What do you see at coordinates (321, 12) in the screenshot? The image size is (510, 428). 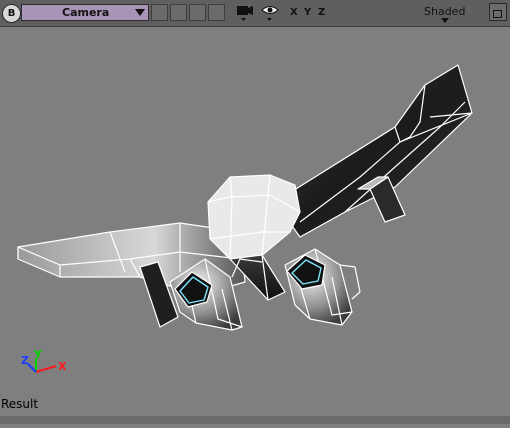 I see `axis-z-button: Z` at bounding box center [321, 12].